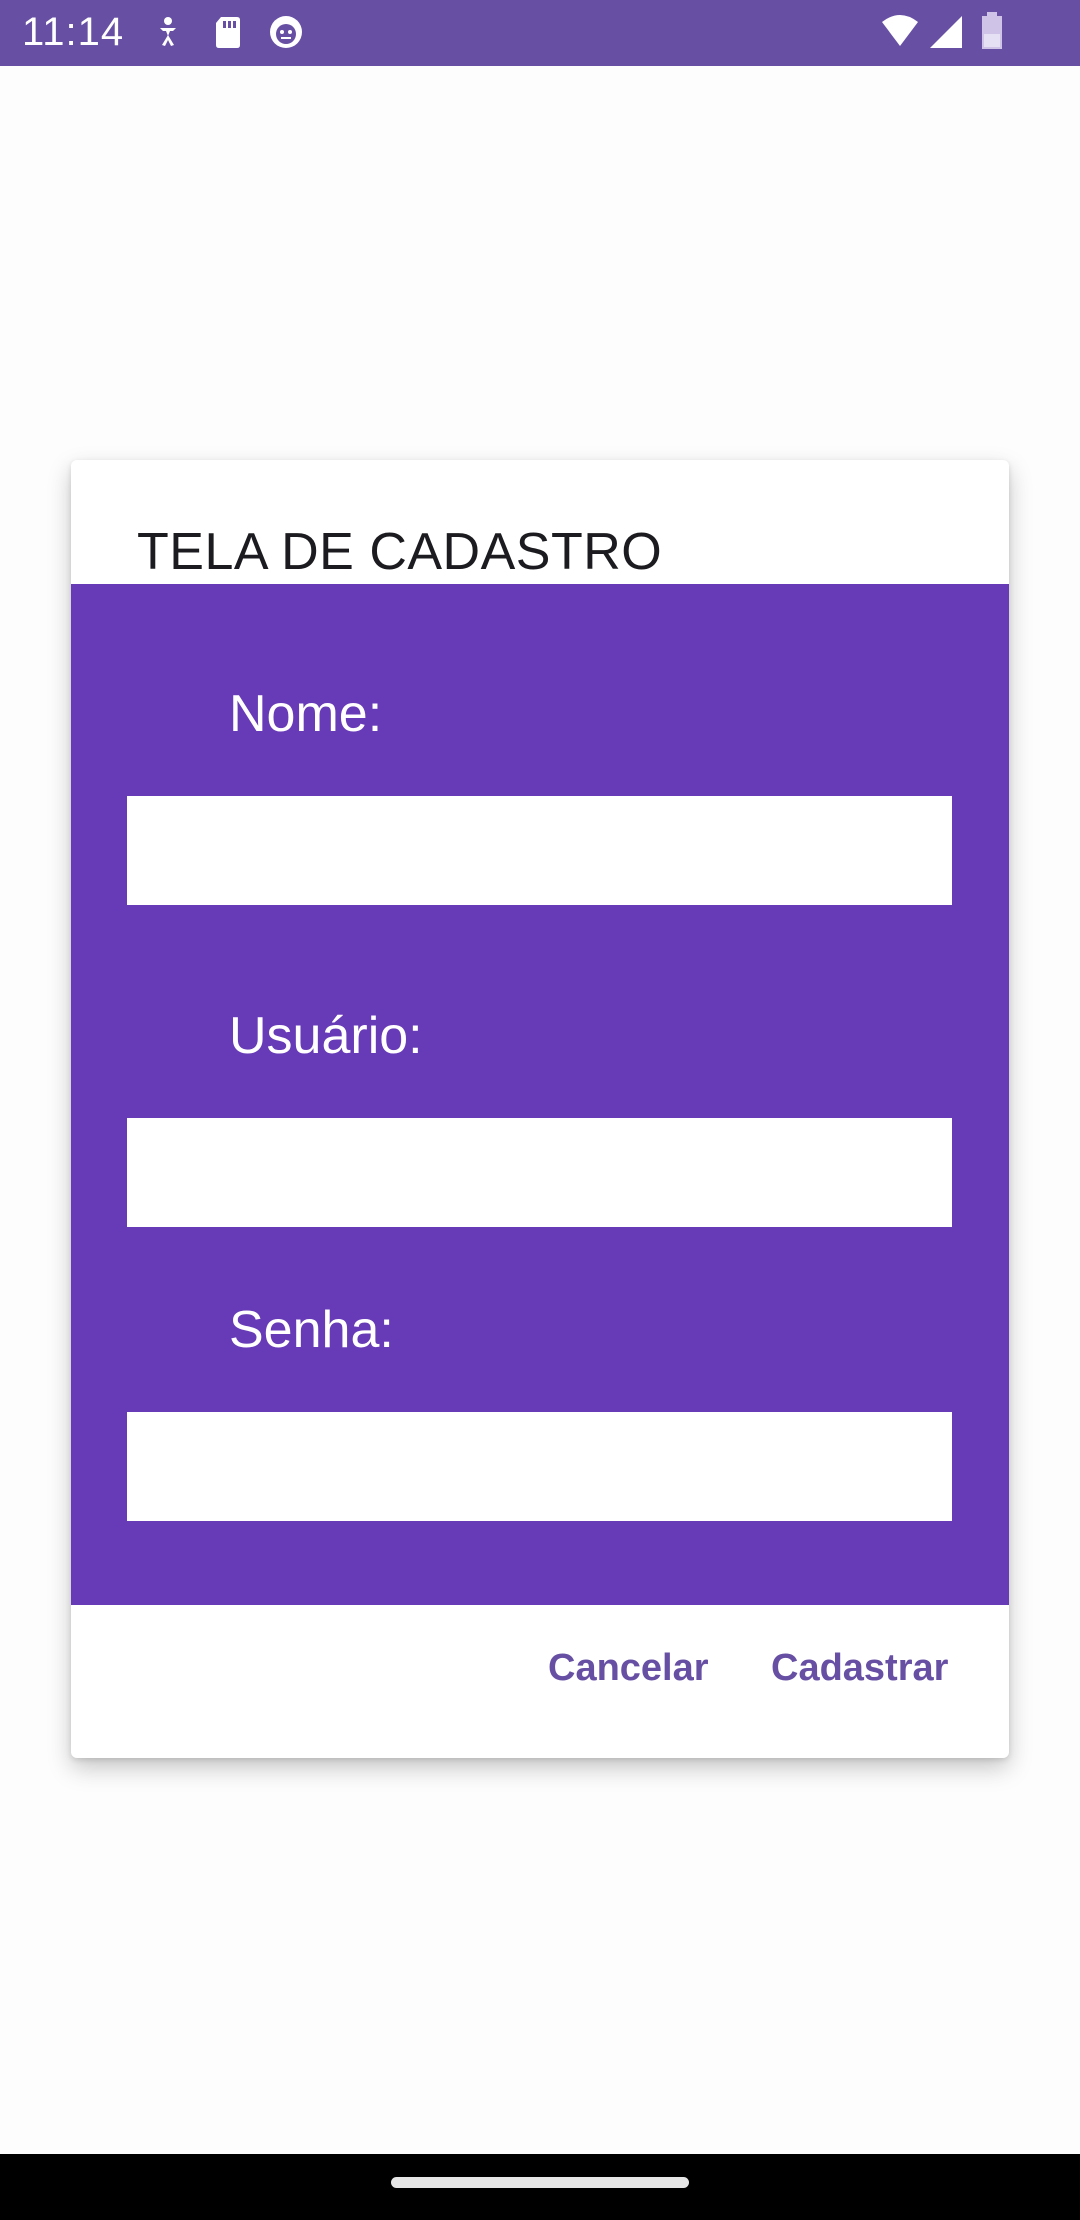 The height and width of the screenshot is (2220, 1080). I want to click on wifi-icon, so click(899, 32).